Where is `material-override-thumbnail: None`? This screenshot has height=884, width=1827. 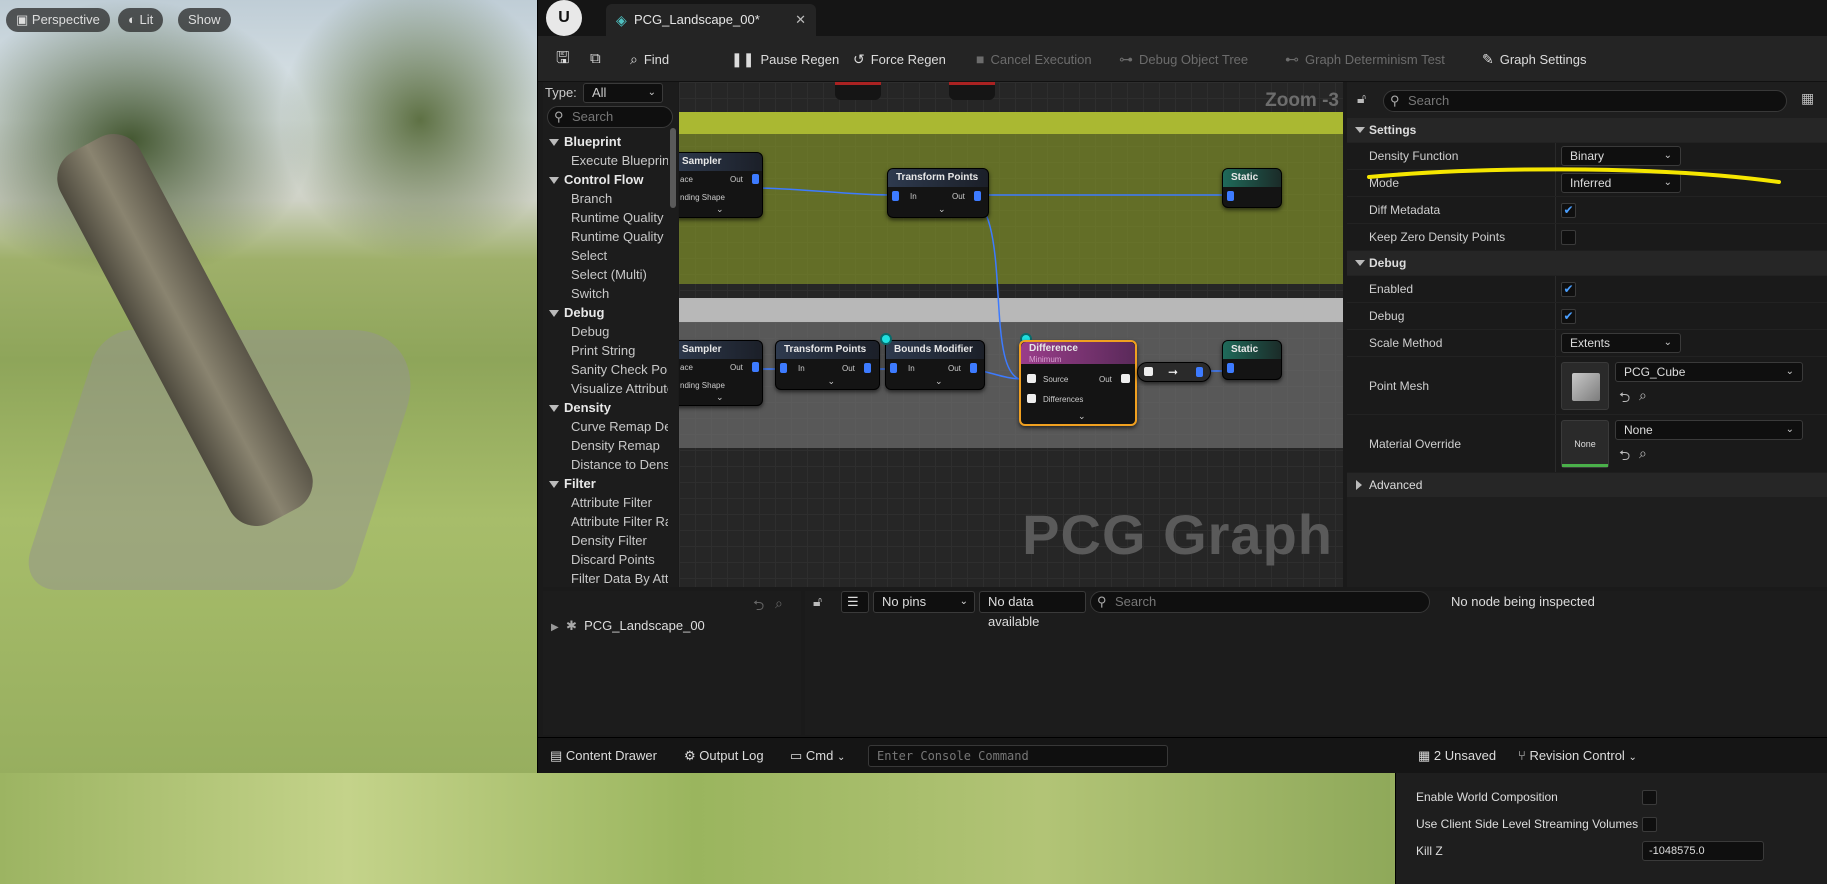
material-override-thumbnail: None is located at coordinates (1585, 444).